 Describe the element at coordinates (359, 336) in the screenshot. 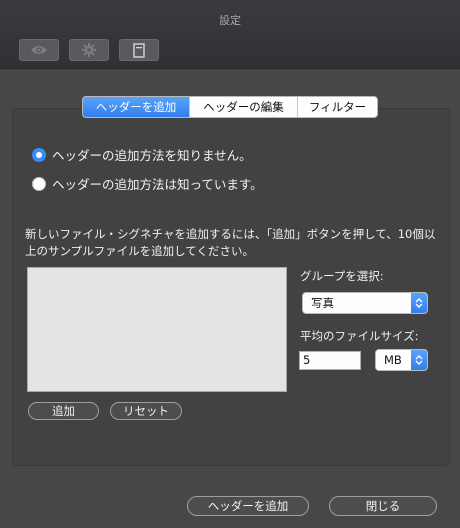

I see `file-size-label: 平均のファイルサイズ:` at that location.